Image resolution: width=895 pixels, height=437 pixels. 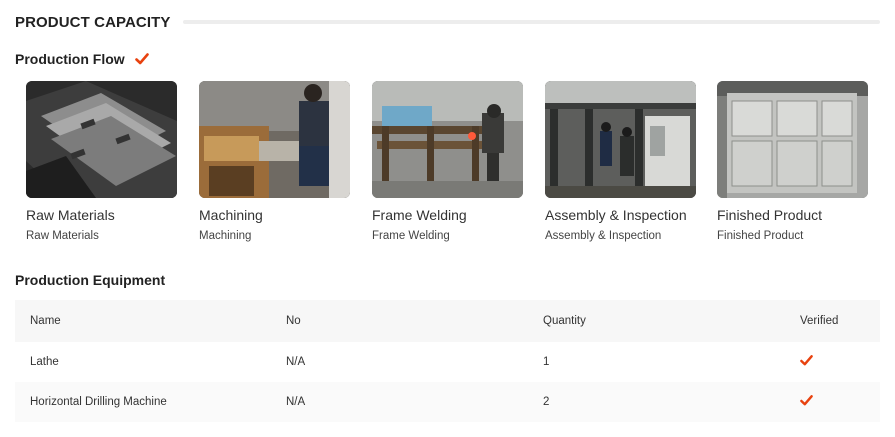 I want to click on flow-step-caption: Finished Product, so click(x=760, y=236).